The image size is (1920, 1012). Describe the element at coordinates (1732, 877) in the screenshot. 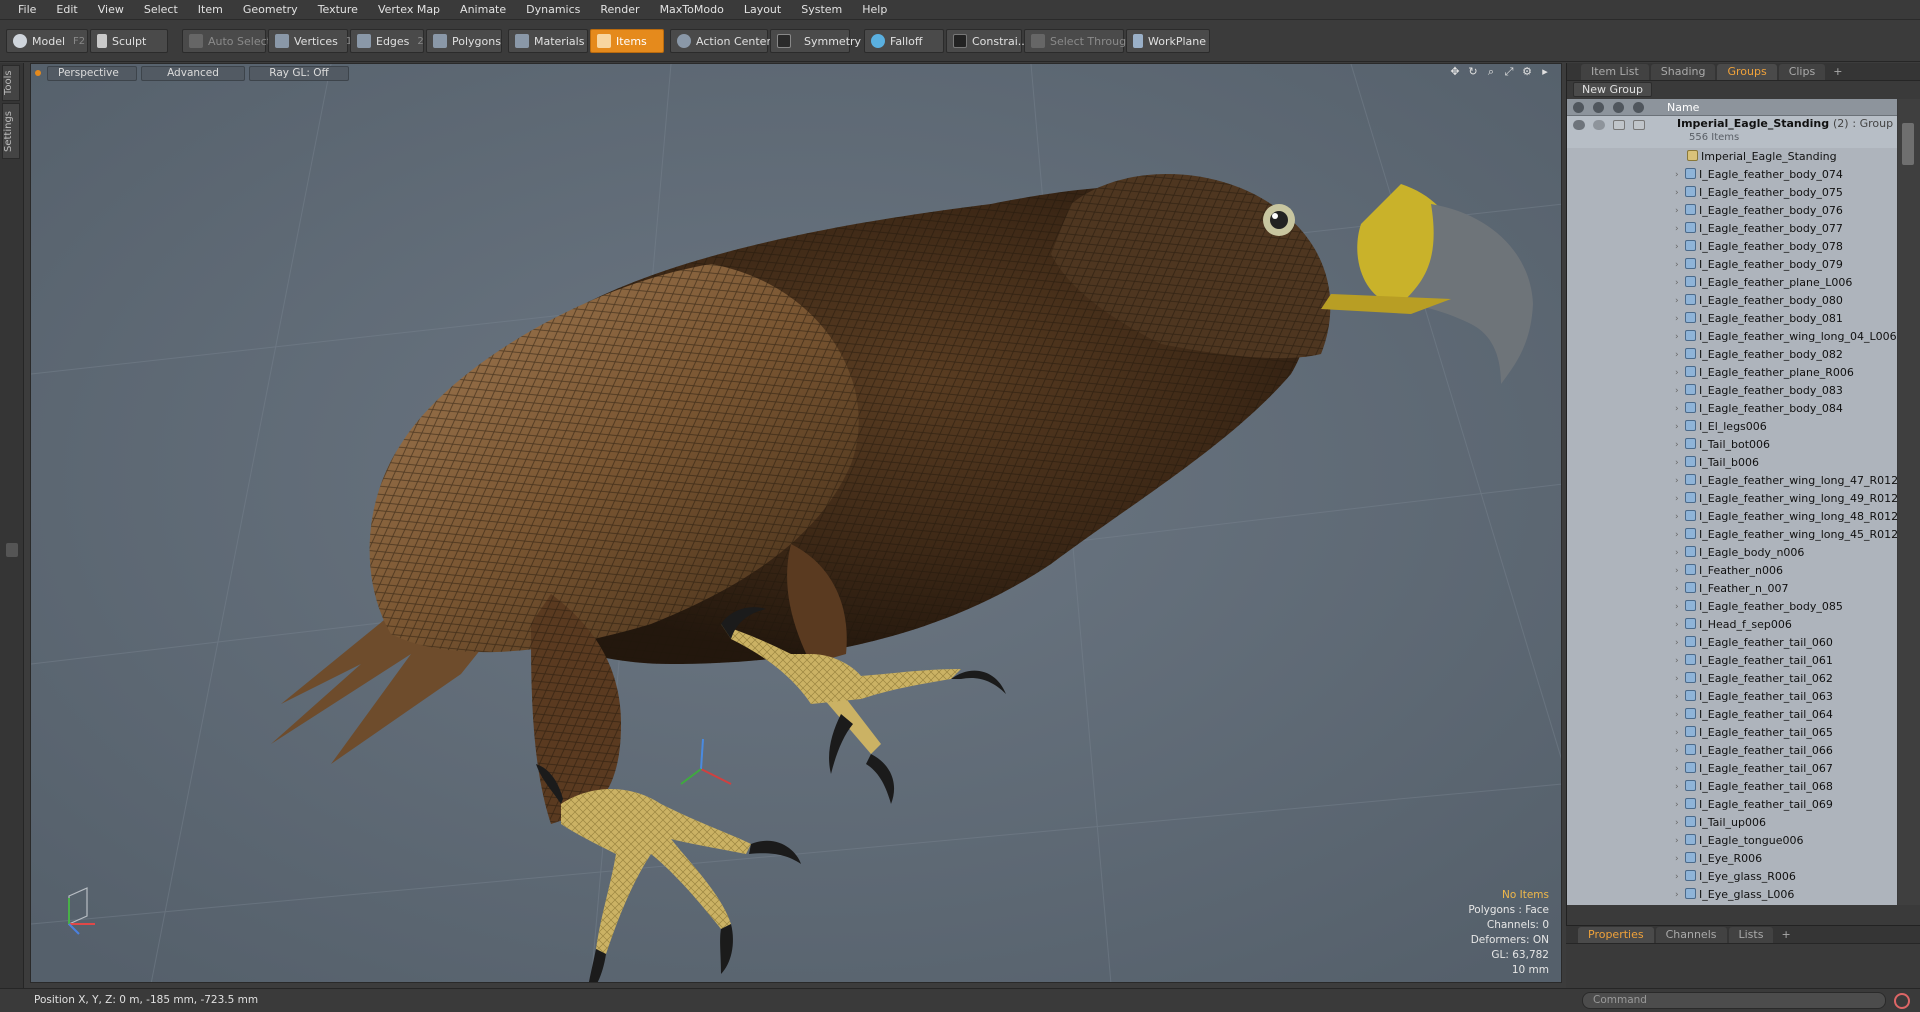

I see `list-item: › I_Eye_glass_R006` at that location.